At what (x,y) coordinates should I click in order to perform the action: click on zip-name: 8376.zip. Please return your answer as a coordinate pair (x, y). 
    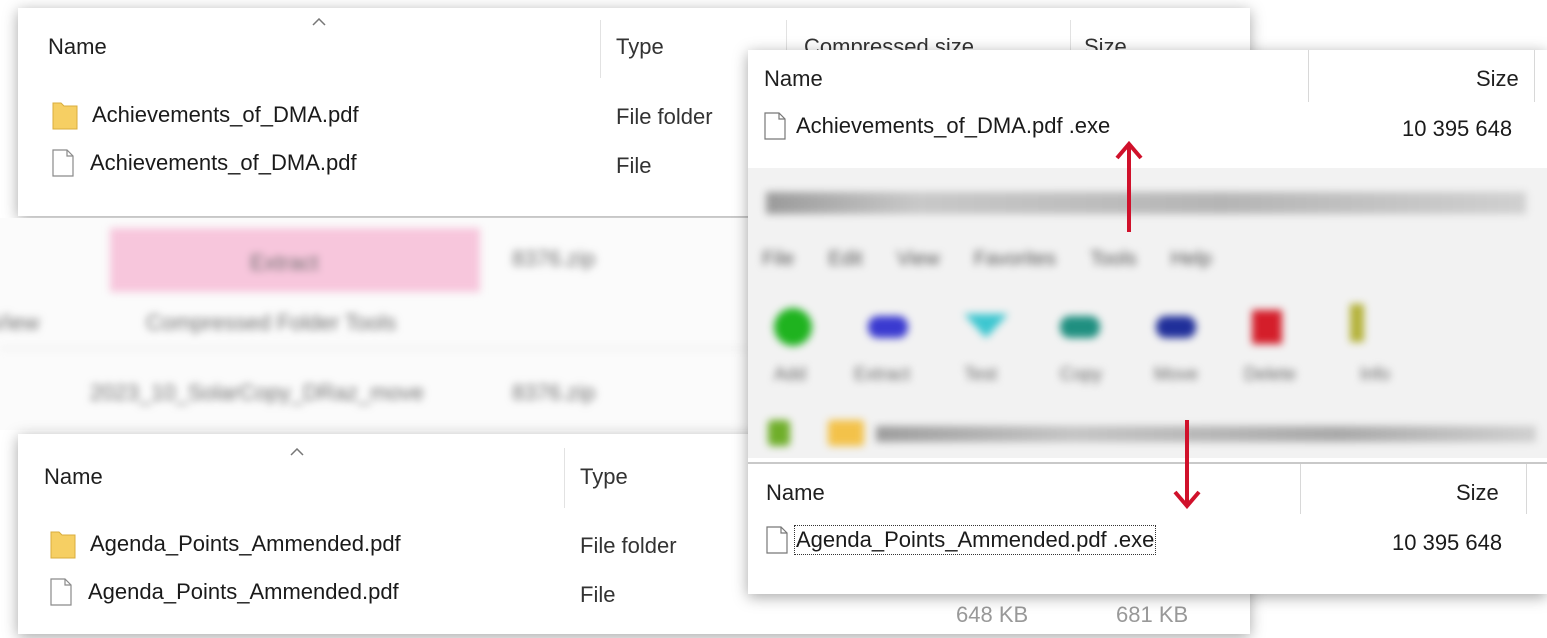
    Looking at the image, I should click on (554, 258).